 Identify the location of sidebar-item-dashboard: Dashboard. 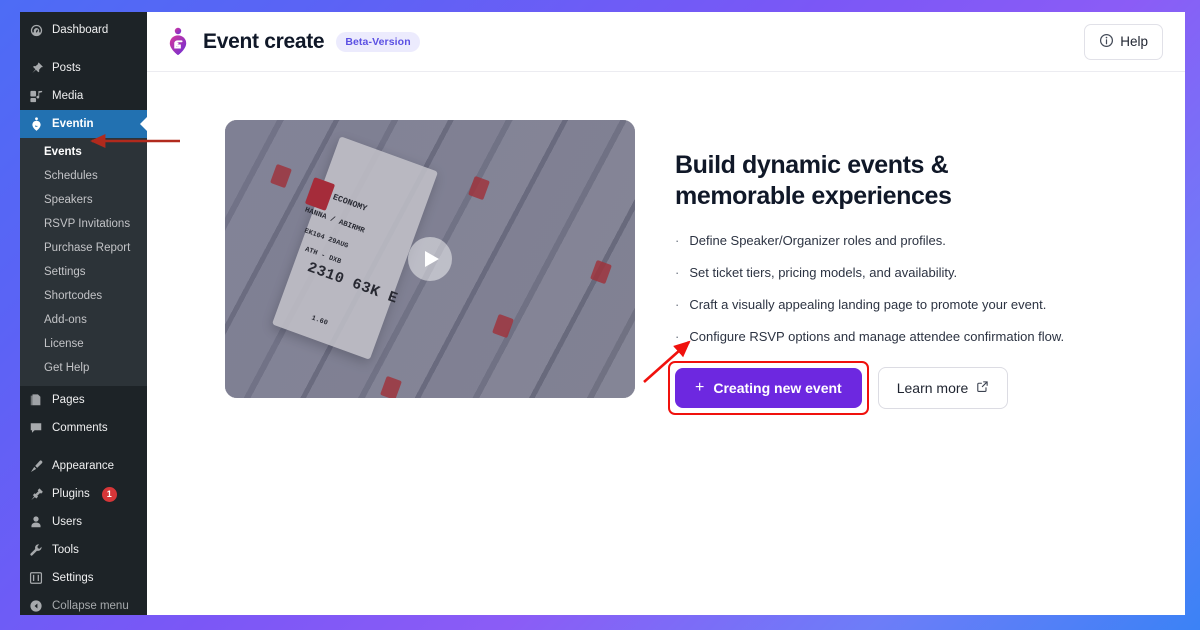
(83, 30).